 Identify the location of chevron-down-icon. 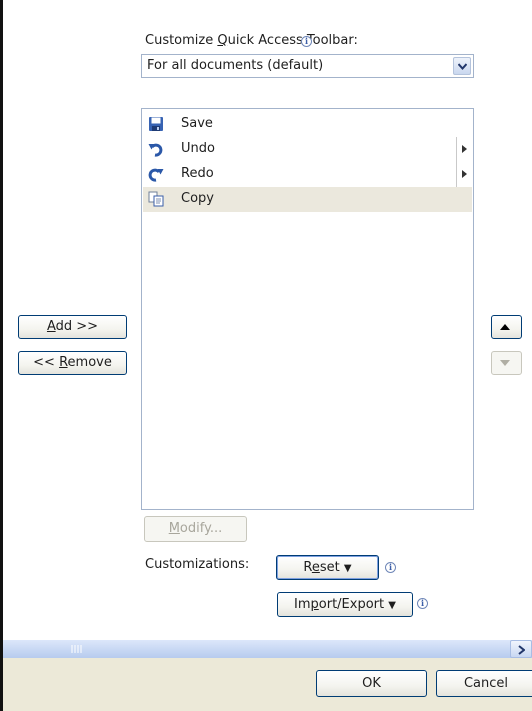
(462, 66).